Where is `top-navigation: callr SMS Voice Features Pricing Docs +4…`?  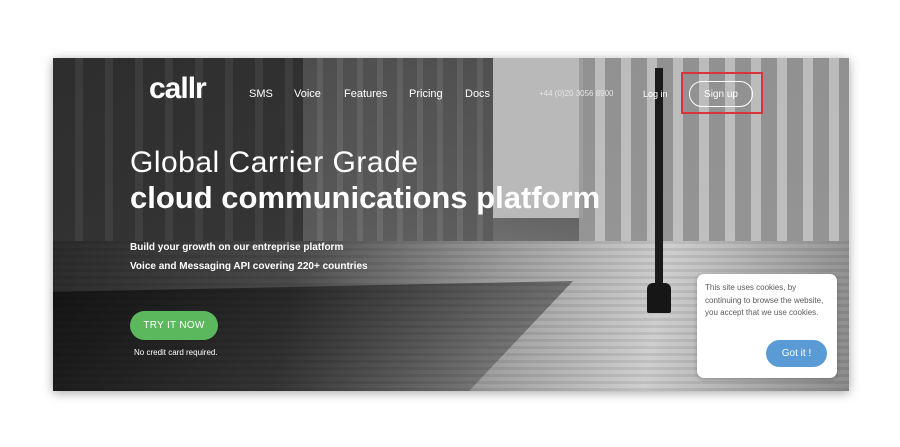 top-navigation: callr SMS Voice Features Pricing Docs +4… is located at coordinates (451, 94).